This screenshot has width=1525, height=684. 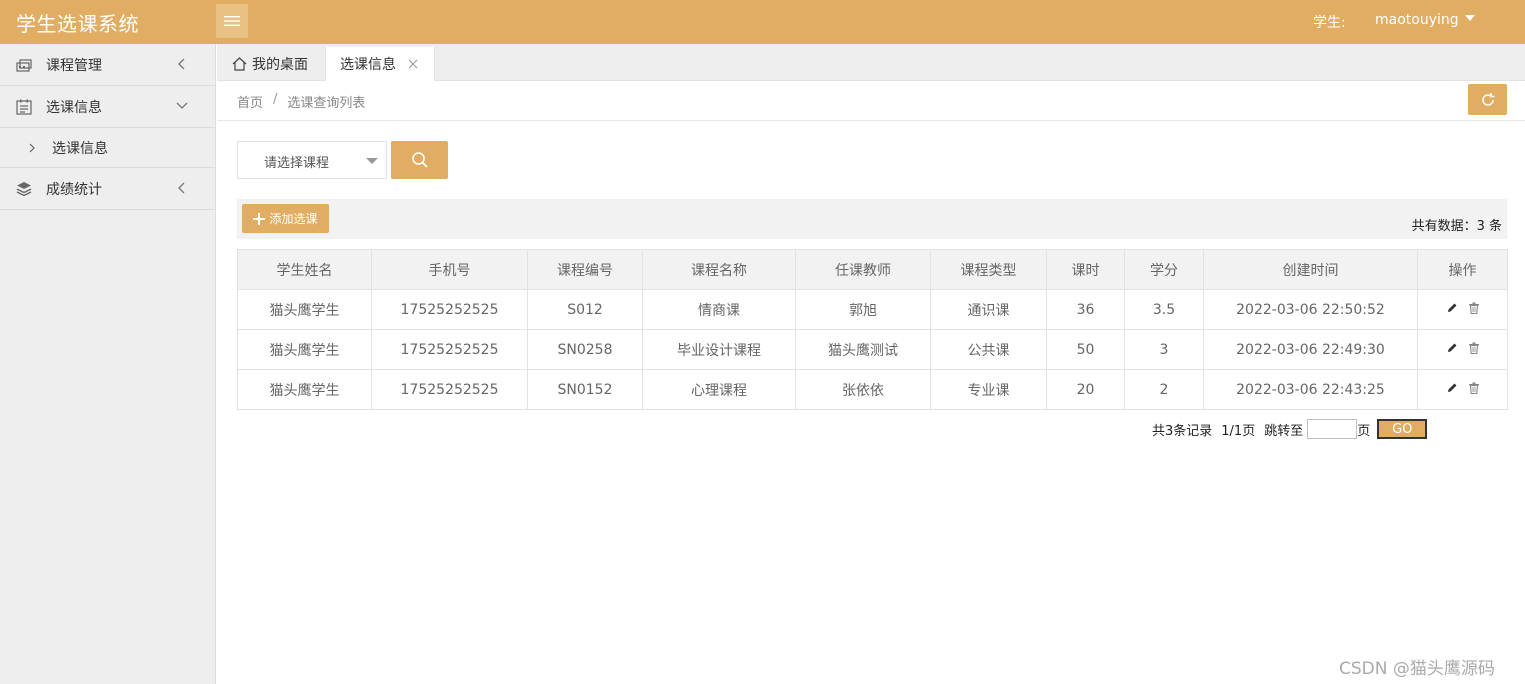 I want to click on sidebar-item-label: 课程管理, so click(x=74, y=66).